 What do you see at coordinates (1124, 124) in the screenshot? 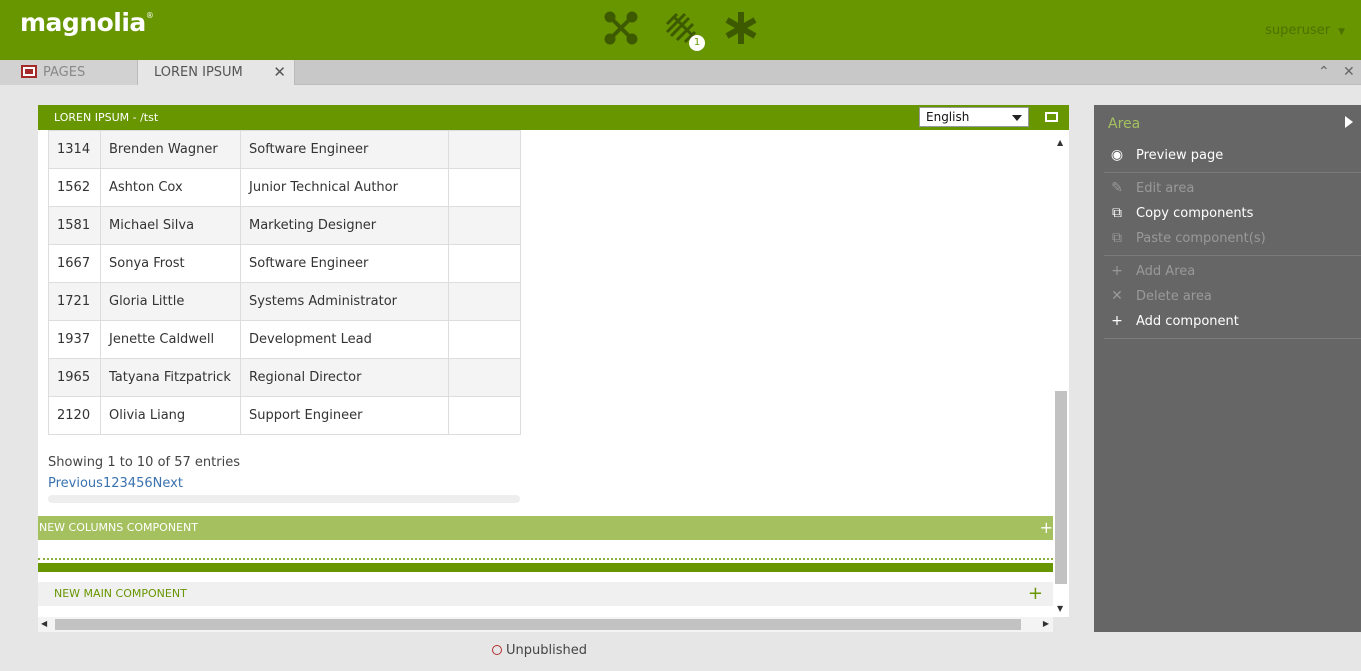
I see `action-bar-title: Area` at bounding box center [1124, 124].